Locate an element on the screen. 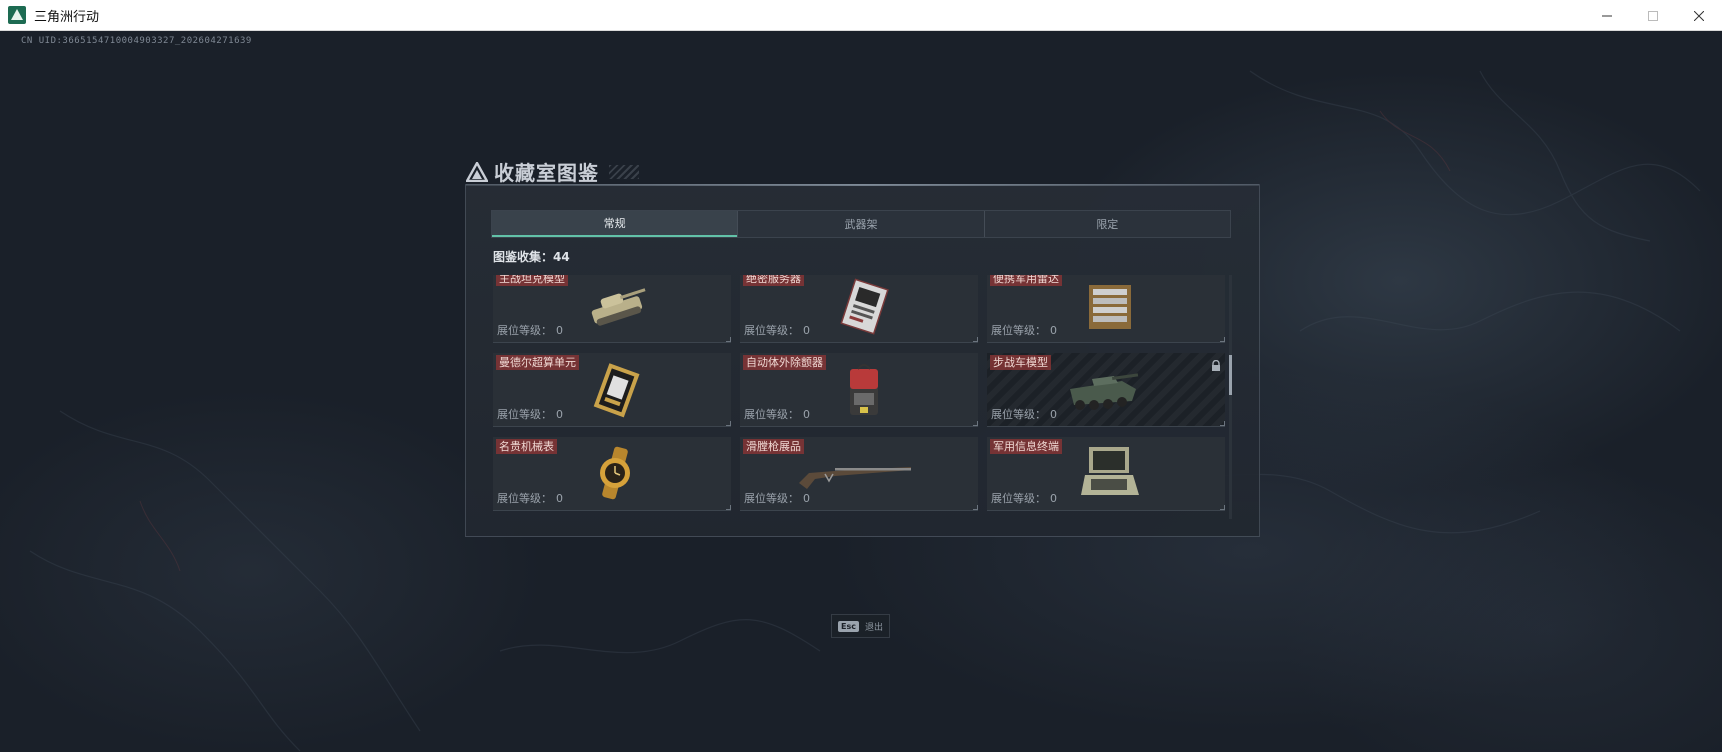  item-name: 便携军用雷达 is located at coordinates (1026, 280).